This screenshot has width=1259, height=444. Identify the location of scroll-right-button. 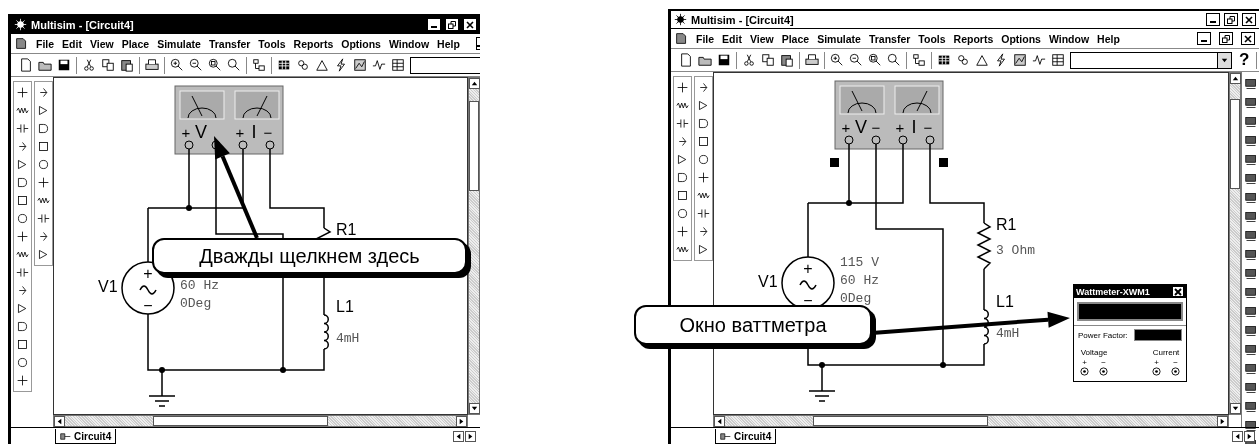
(1222, 421).